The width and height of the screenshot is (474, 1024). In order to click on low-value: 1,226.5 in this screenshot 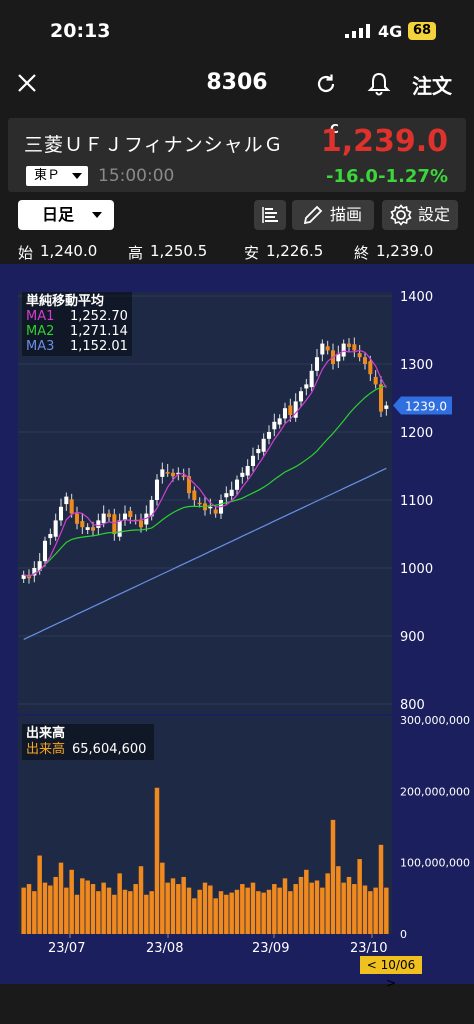, I will do `click(295, 251)`.